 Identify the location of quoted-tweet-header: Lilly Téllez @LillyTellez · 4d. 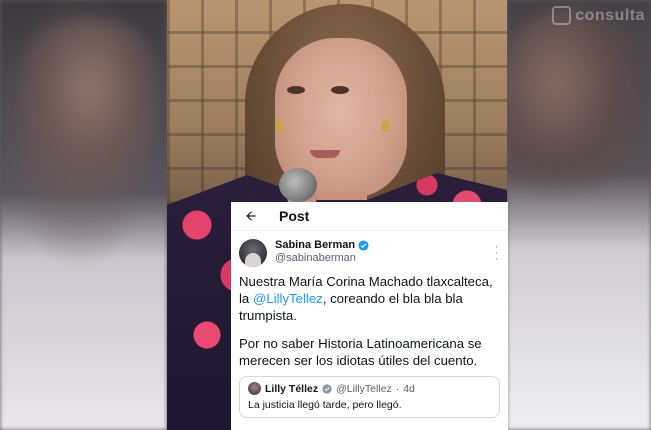
(369, 388).